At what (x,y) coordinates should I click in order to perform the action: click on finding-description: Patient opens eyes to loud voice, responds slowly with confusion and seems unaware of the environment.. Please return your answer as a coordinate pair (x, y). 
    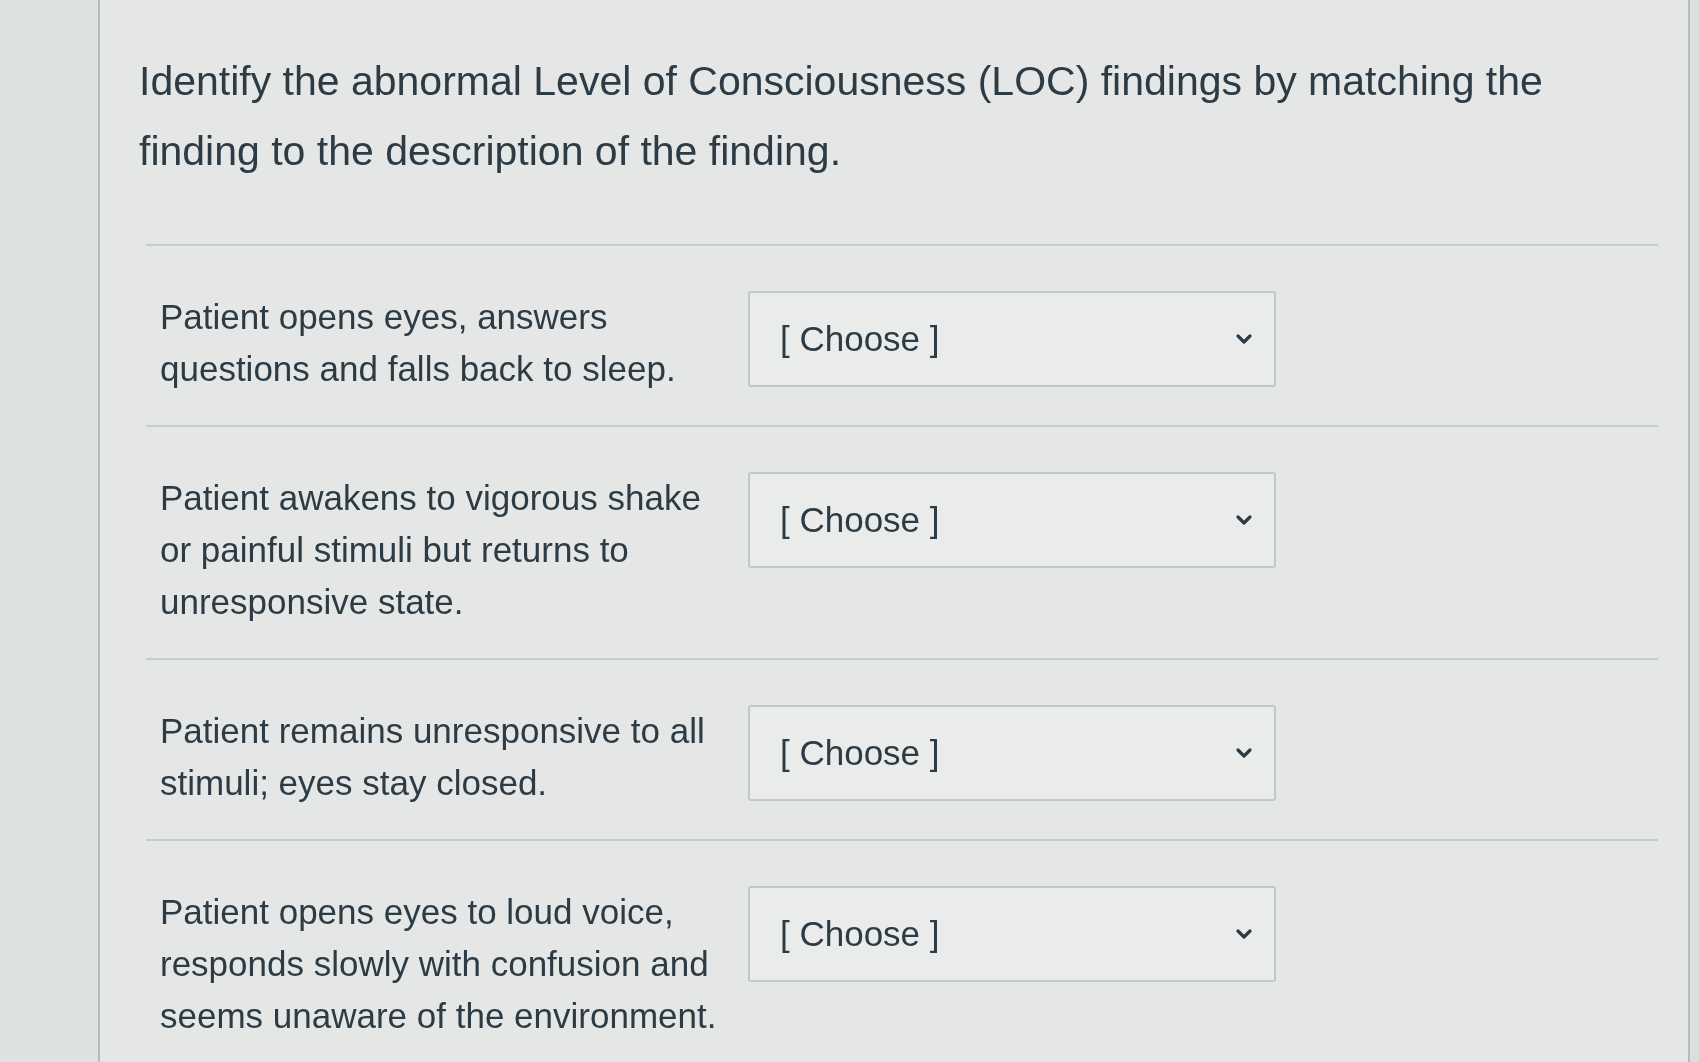
    Looking at the image, I should click on (439, 964).